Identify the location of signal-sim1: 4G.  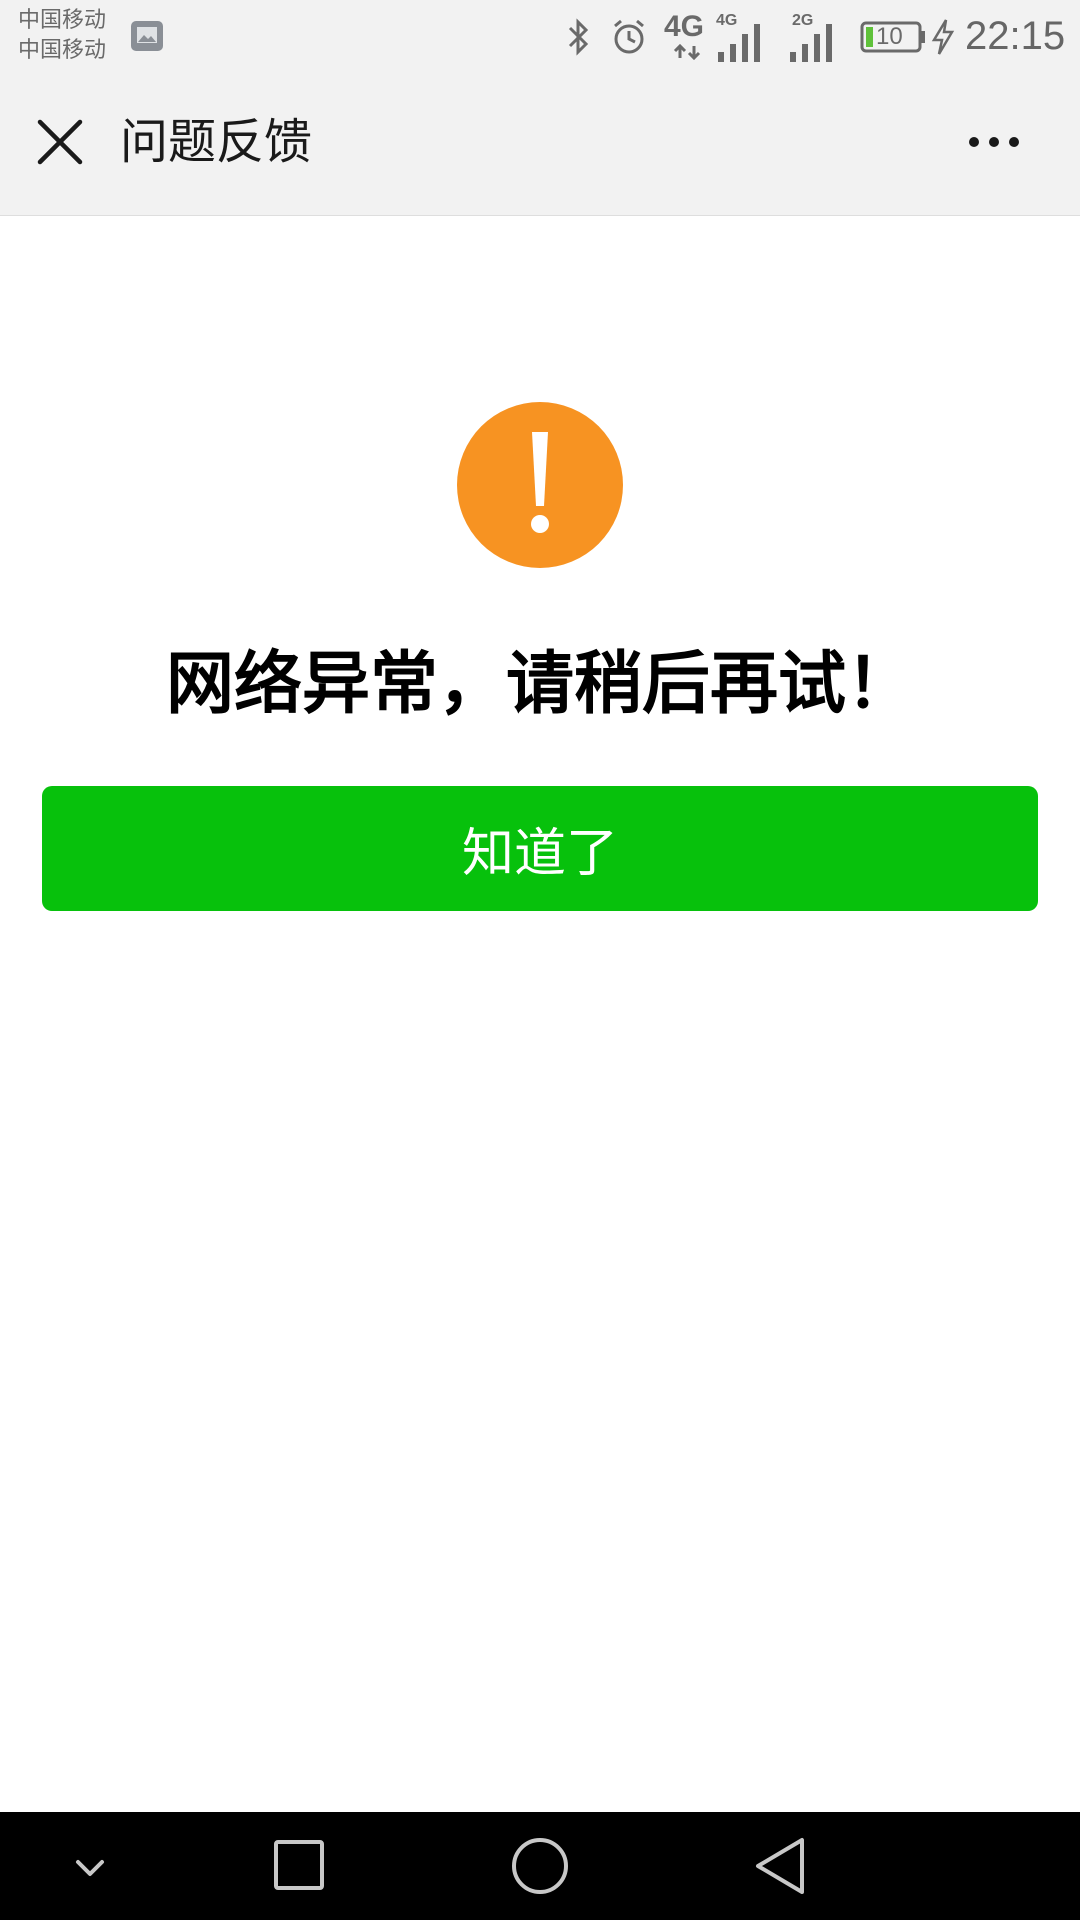
(741, 36).